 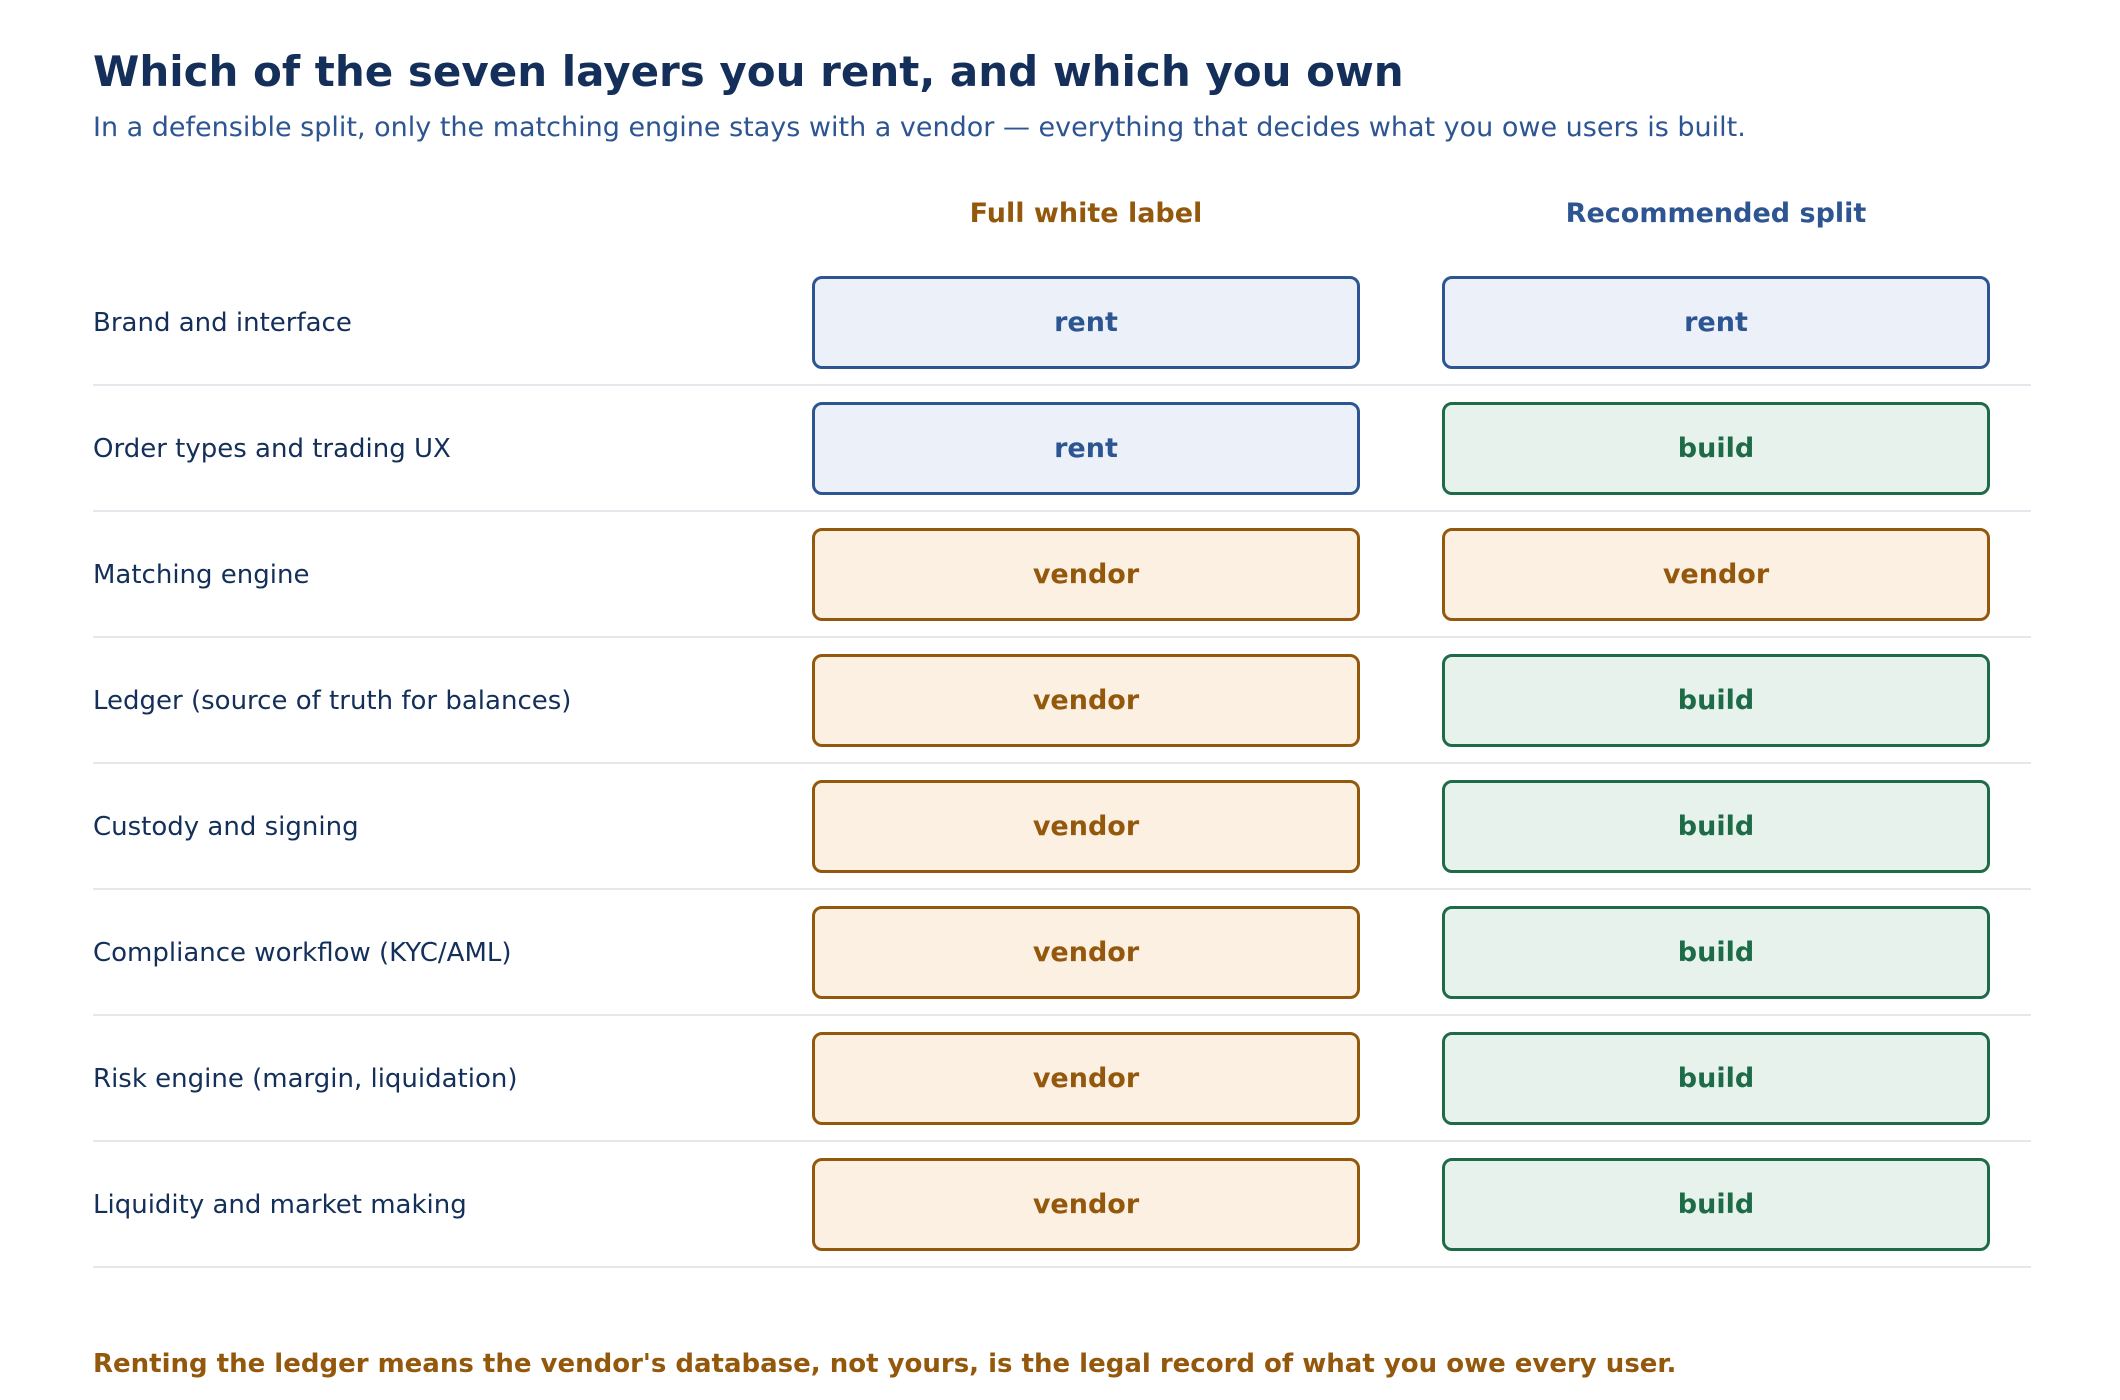 What do you see at coordinates (222, 323) in the screenshot?
I see `layer-label: Brand and interface` at bounding box center [222, 323].